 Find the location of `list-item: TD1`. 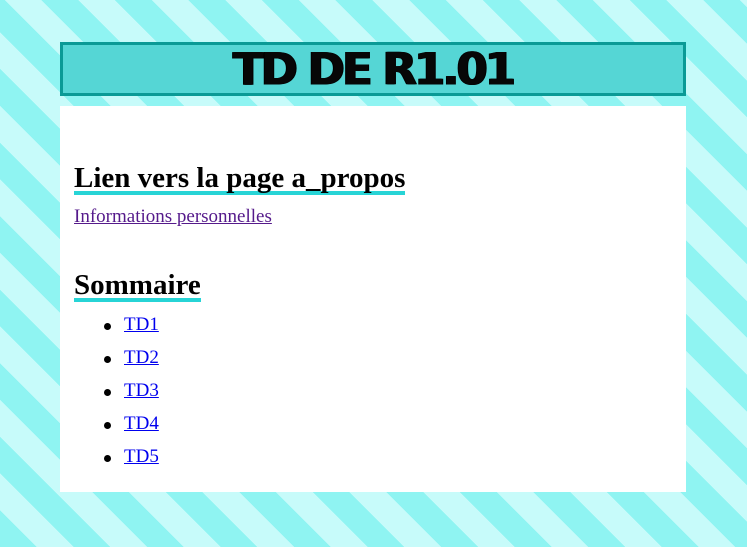

list-item: TD1 is located at coordinates (131, 330).